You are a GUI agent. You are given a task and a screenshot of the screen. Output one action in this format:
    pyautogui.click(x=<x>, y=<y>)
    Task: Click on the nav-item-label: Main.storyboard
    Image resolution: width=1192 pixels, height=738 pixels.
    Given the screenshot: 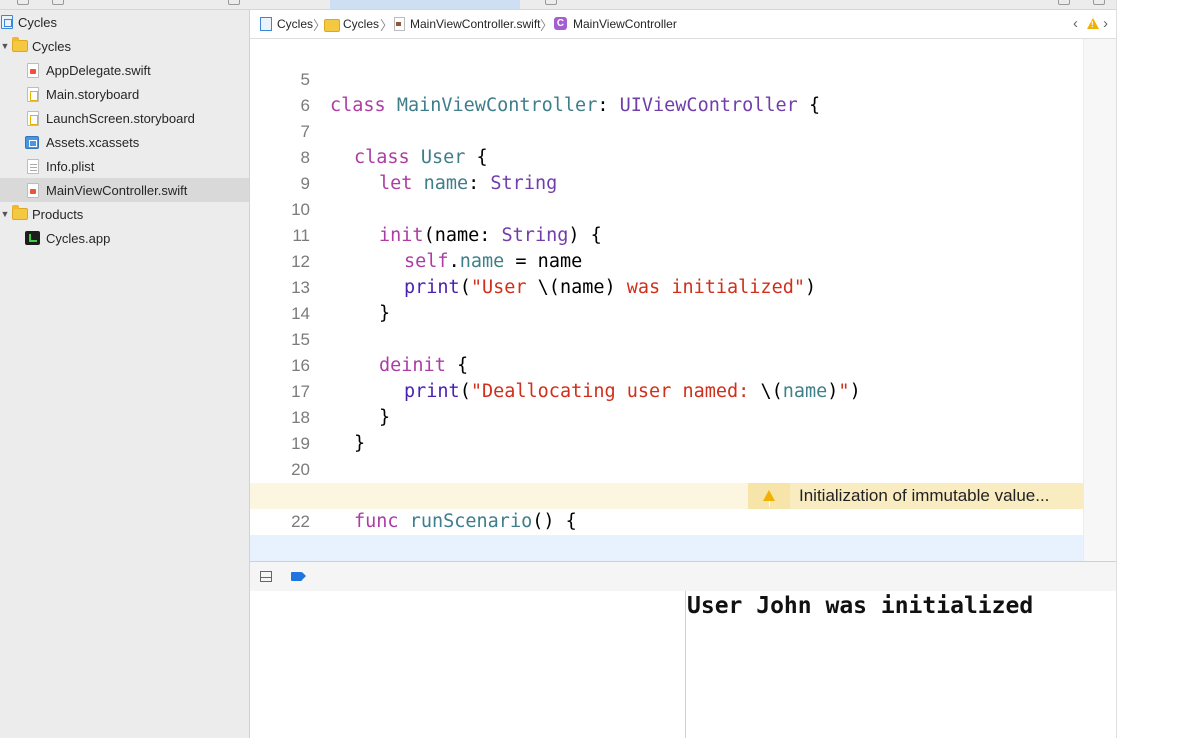 What is the action you would take?
    pyautogui.click(x=93, y=94)
    